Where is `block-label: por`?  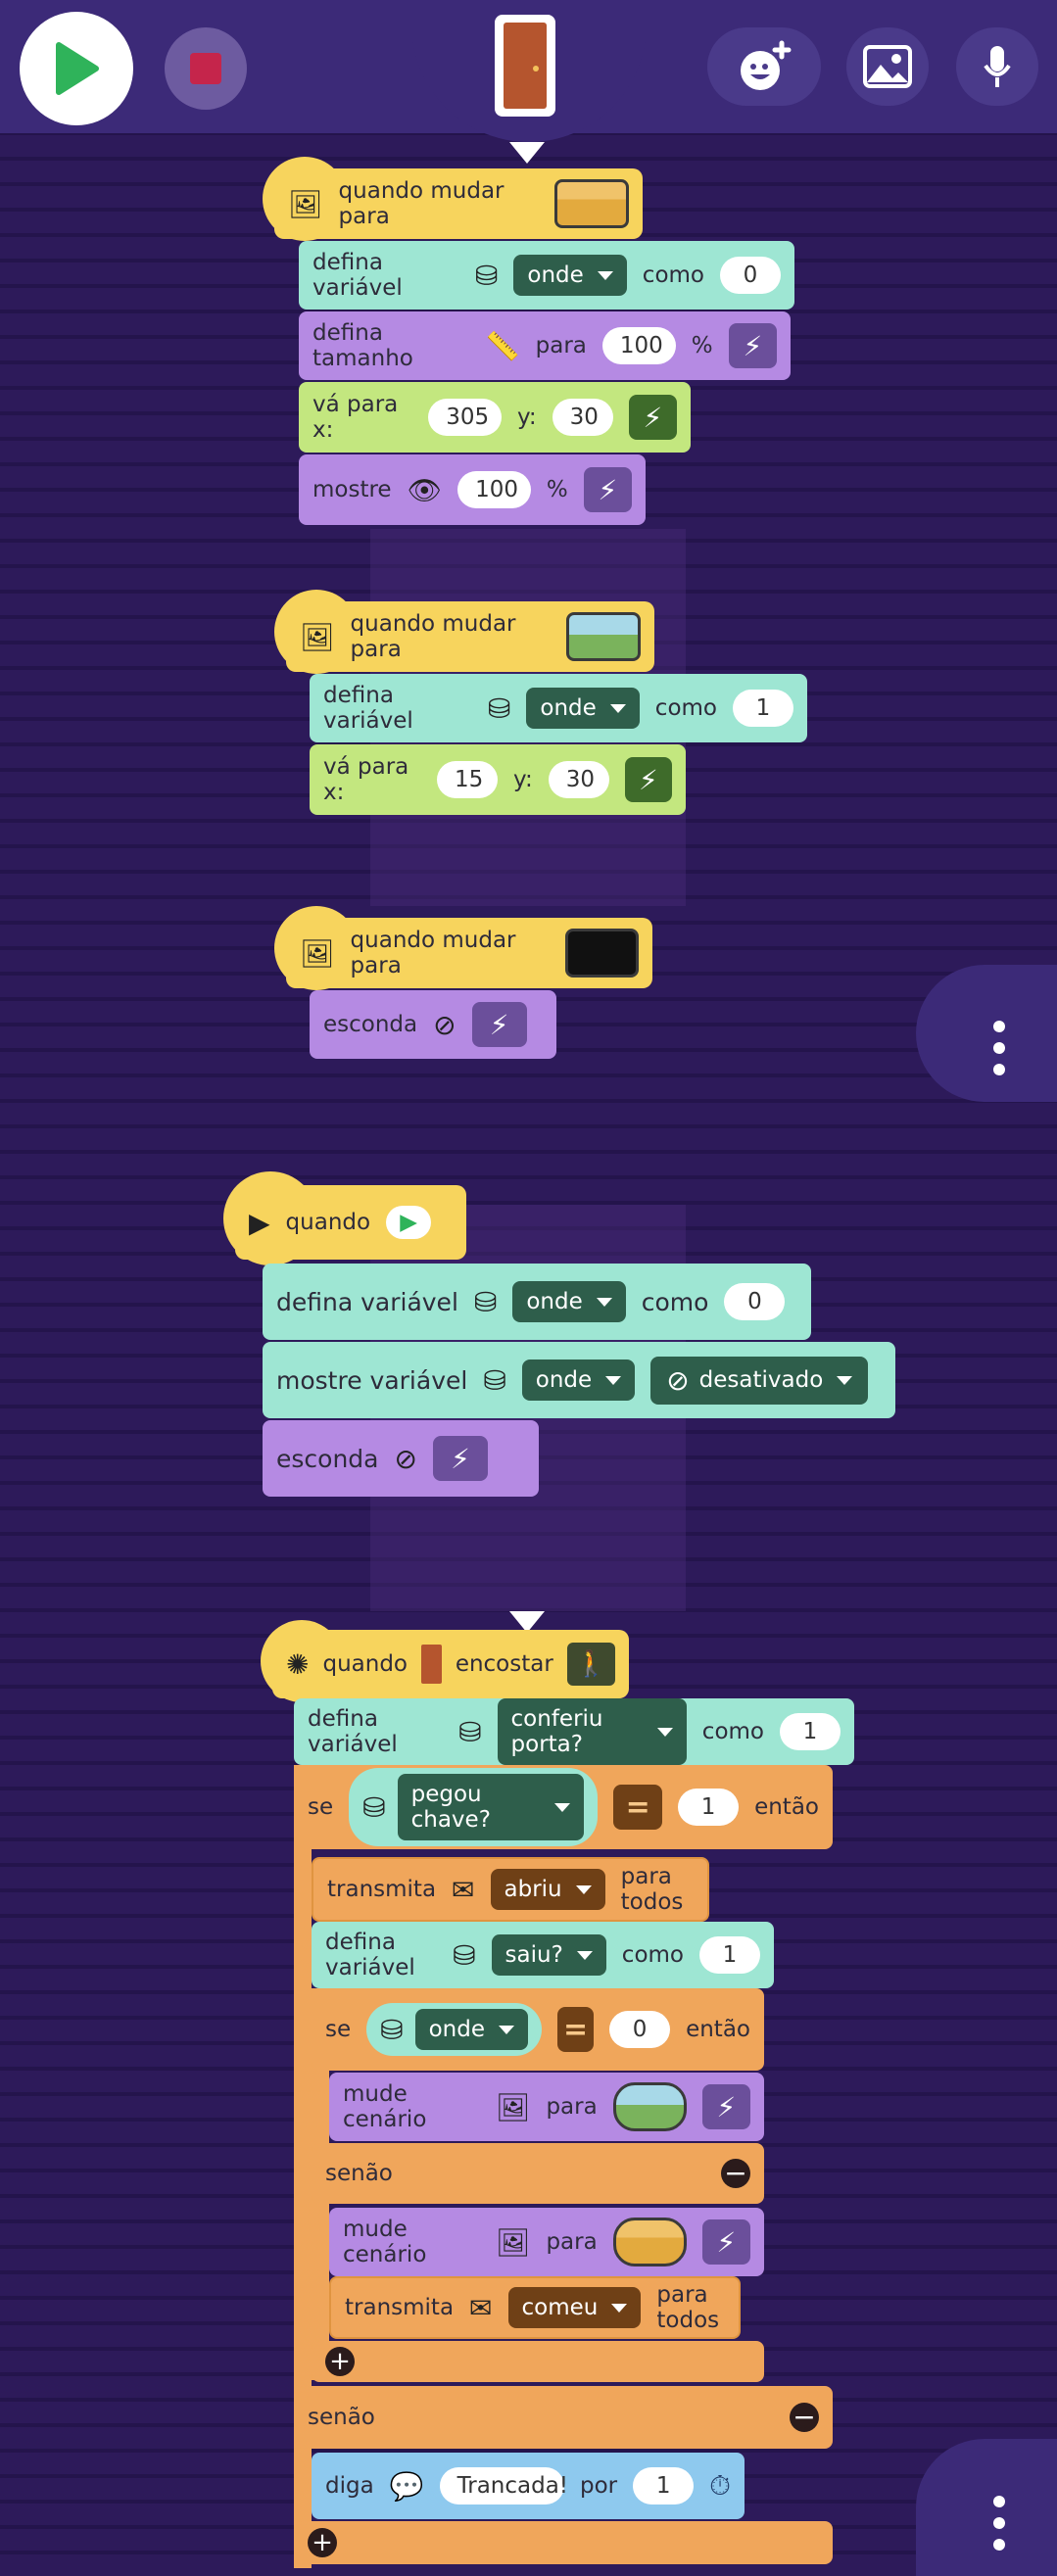 block-label: por is located at coordinates (599, 2486).